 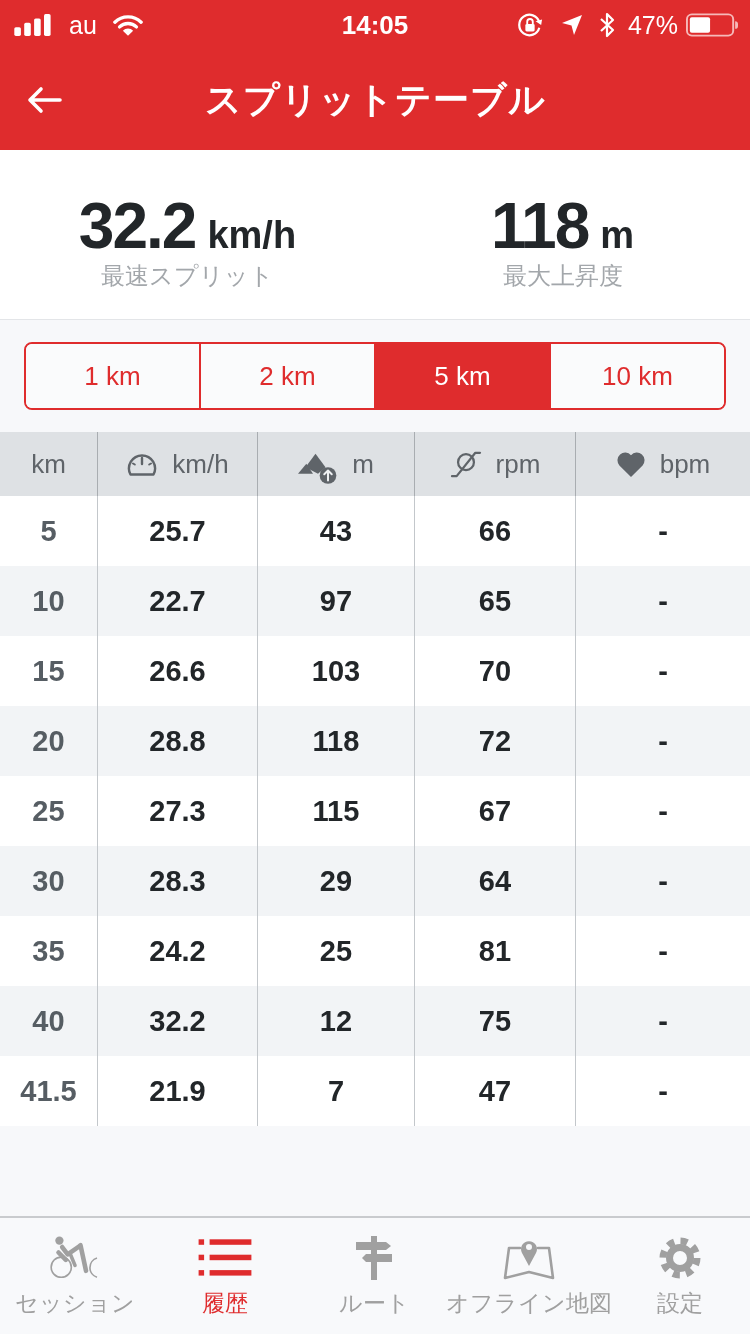 What do you see at coordinates (529, 25) in the screenshot?
I see `rotation-lock-icon` at bounding box center [529, 25].